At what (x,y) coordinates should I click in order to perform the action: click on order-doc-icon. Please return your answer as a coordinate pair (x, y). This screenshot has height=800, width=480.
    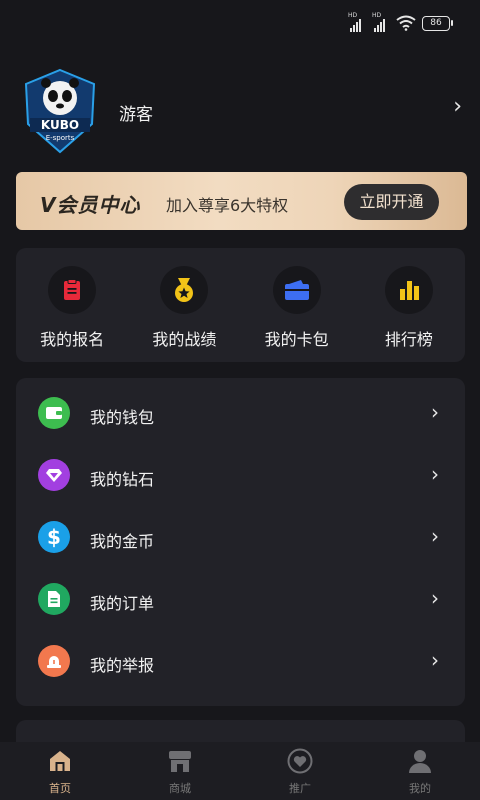
    Looking at the image, I should click on (54, 599).